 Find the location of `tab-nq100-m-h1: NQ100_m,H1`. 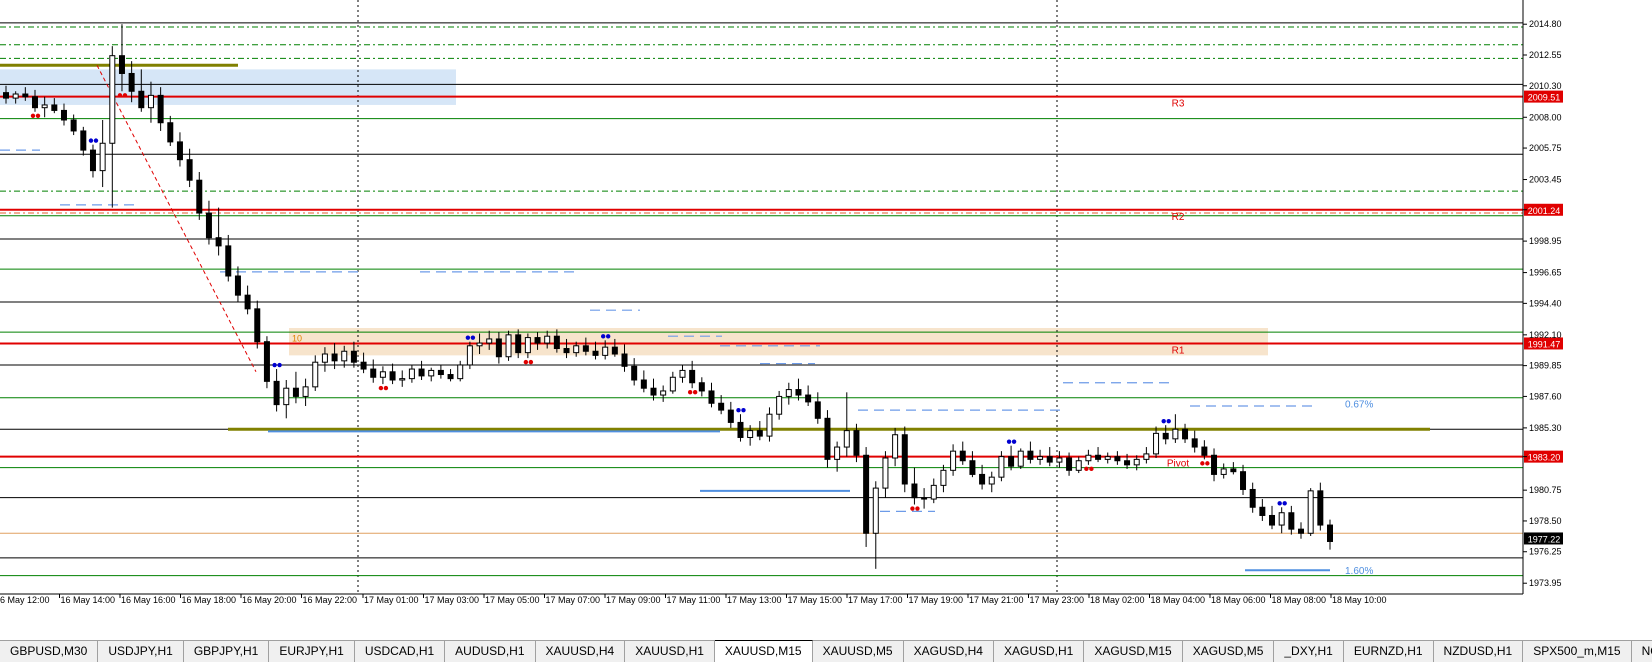

tab-nq100-m-h1: NQ100_m,H1 is located at coordinates (1642, 651).